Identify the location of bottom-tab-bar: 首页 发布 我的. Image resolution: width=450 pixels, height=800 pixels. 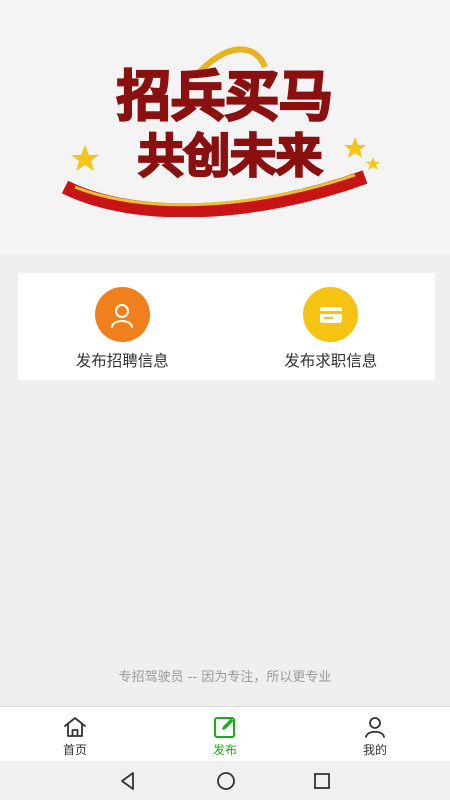
(225, 733).